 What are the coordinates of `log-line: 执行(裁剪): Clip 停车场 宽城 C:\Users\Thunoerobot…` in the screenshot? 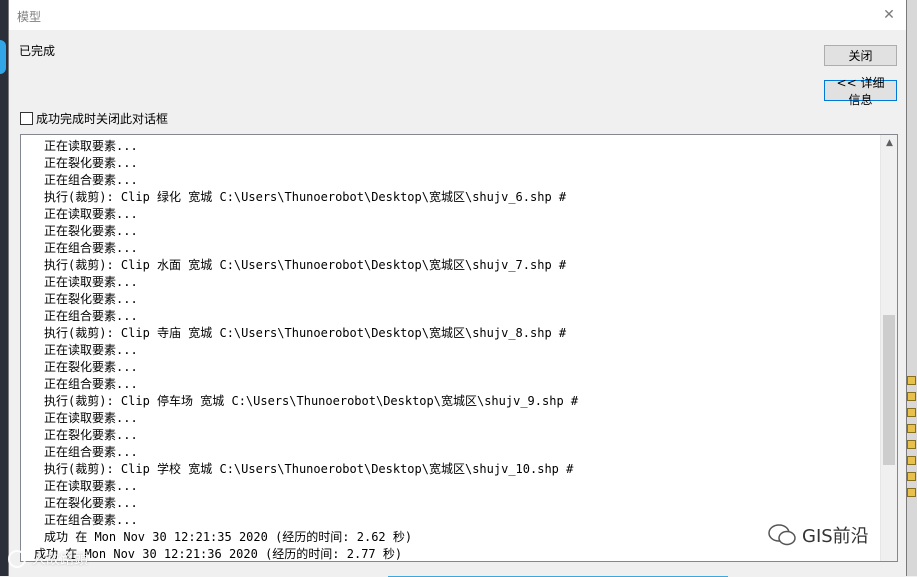 It's located at (311, 401).